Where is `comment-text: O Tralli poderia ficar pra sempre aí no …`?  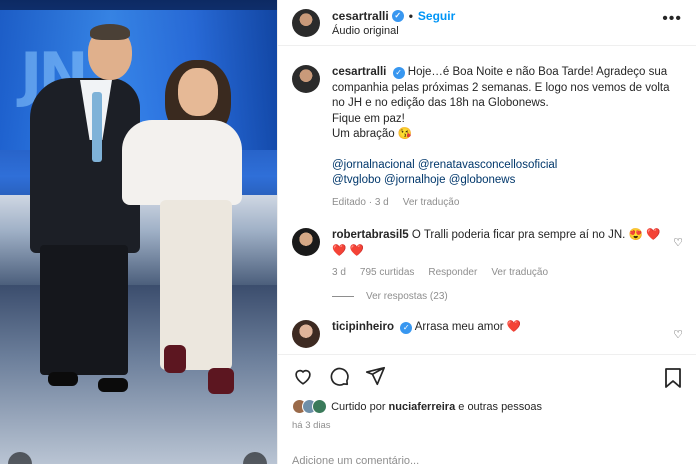 comment-text: O Tralli poderia ficar pra sempre aí no … is located at coordinates (518, 235).